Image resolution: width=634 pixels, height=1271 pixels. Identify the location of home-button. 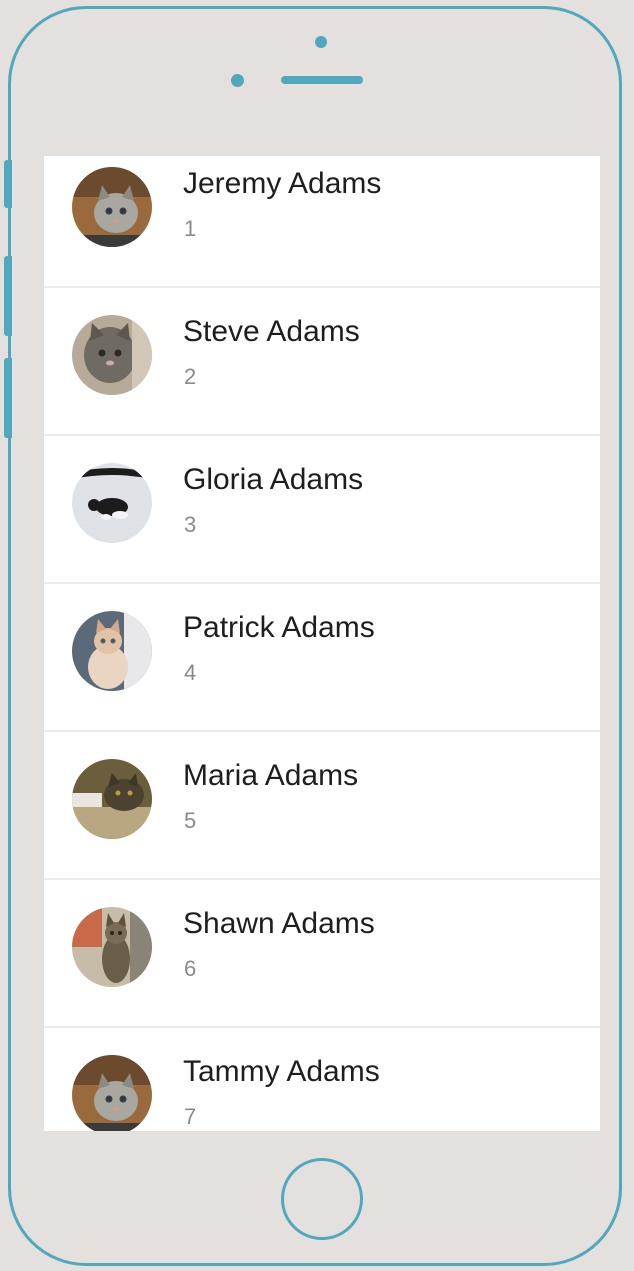
(322, 1199).